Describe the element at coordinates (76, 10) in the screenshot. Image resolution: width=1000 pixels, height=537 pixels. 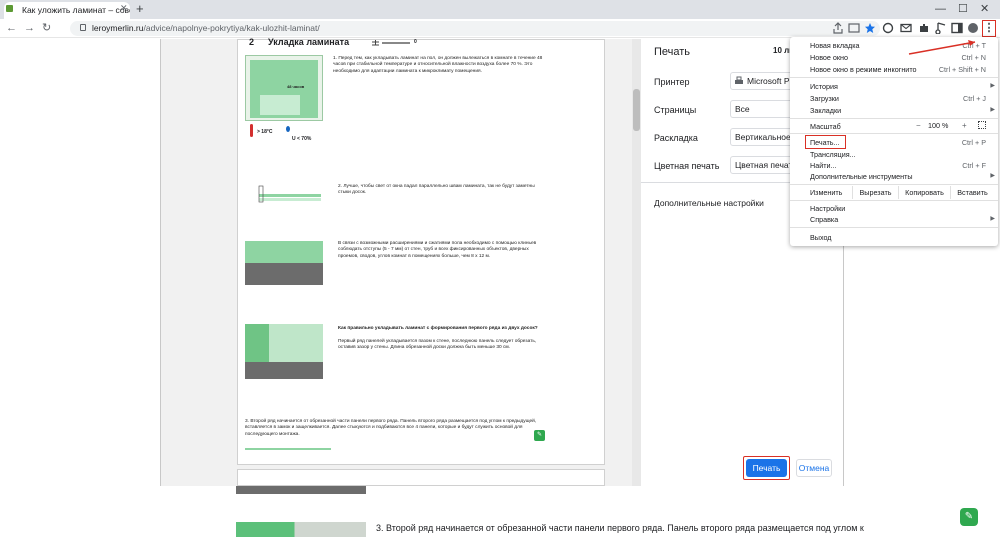
I see `tab-title: Как уложить ламинат – советы` at that location.